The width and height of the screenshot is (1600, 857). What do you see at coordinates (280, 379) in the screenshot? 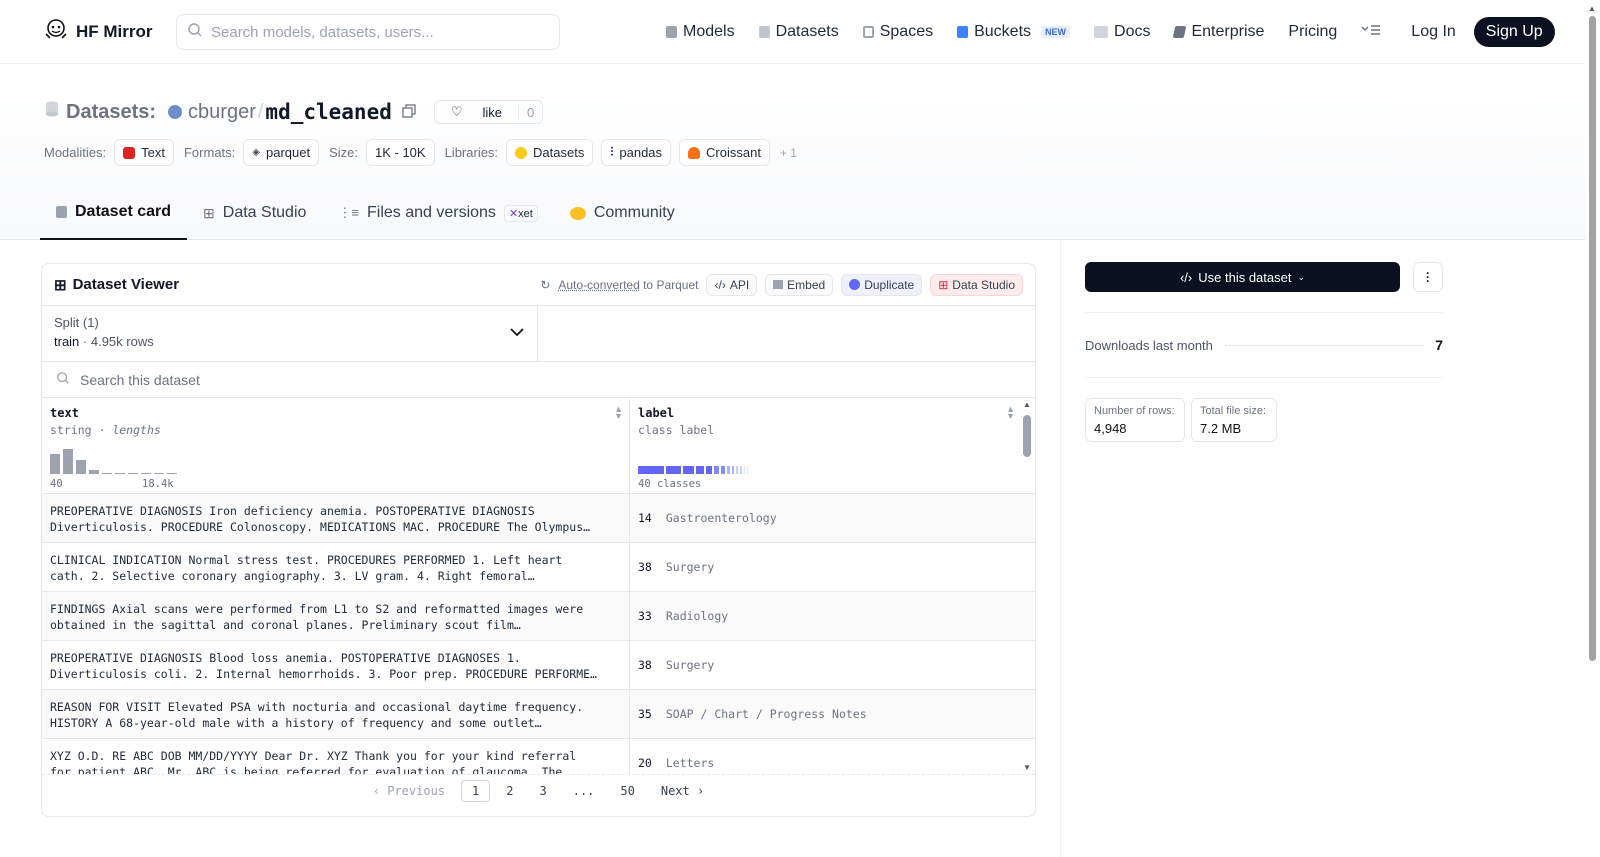
I see `dataset-search-input` at bounding box center [280, 379].